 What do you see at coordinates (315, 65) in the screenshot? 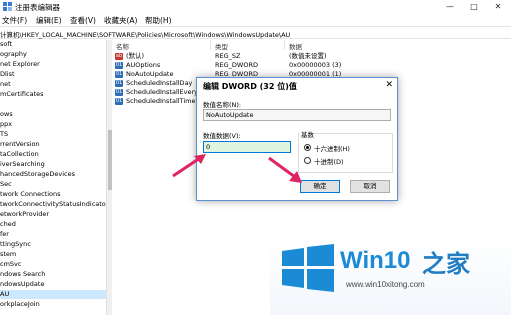
I see `row-data: 0x00000003 (3)` at bounding box center [315, 65].